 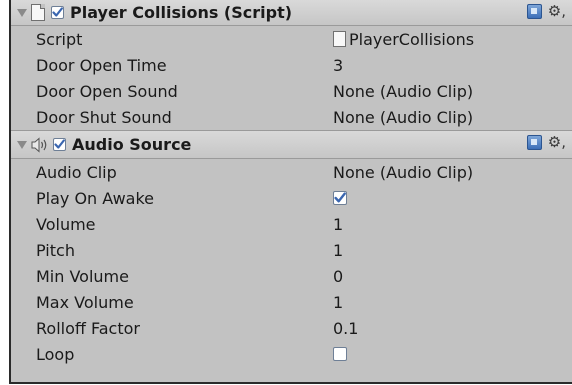 I want to click on field-label: Min Volume, so click(x=82, y=276).